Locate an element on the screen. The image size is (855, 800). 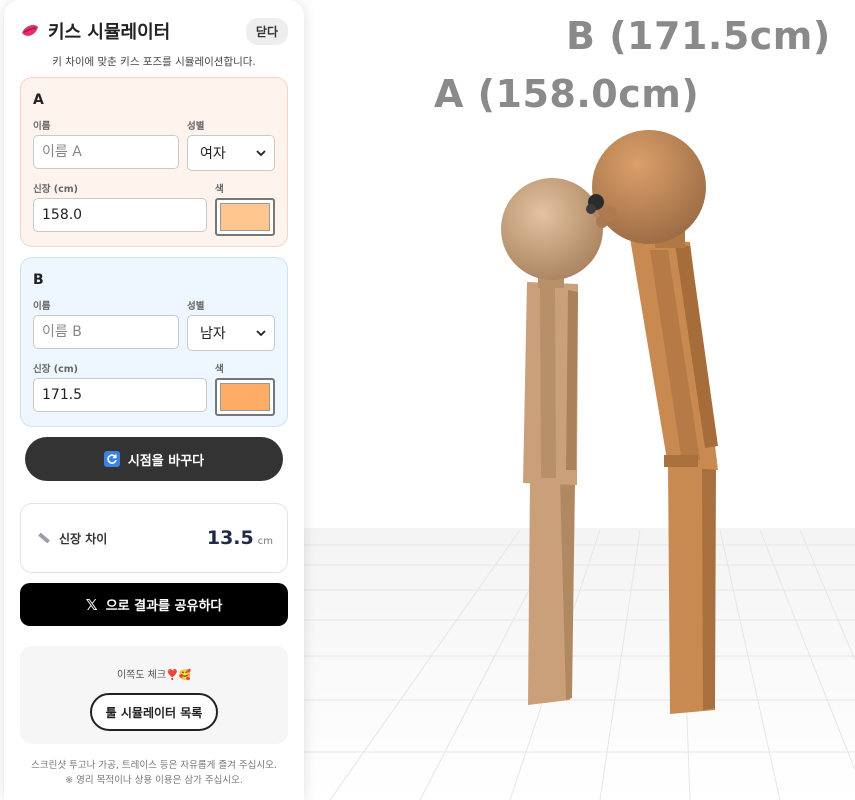
height-difference-card: 신장 차이 13.5 cm is located at coordinates (154, 538).